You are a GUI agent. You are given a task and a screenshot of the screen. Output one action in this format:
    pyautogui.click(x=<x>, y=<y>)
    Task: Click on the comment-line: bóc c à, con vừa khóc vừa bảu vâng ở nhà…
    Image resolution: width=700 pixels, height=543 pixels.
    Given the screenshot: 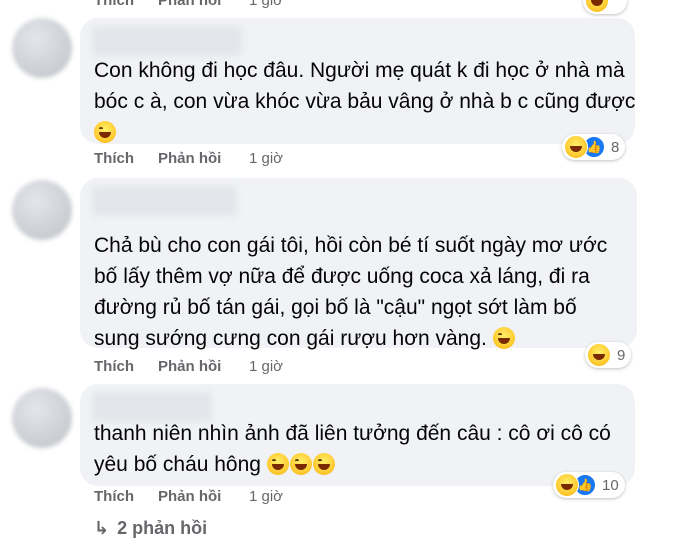 What is the action you would take?
    pyautogui.click(x=365, y=101)
    